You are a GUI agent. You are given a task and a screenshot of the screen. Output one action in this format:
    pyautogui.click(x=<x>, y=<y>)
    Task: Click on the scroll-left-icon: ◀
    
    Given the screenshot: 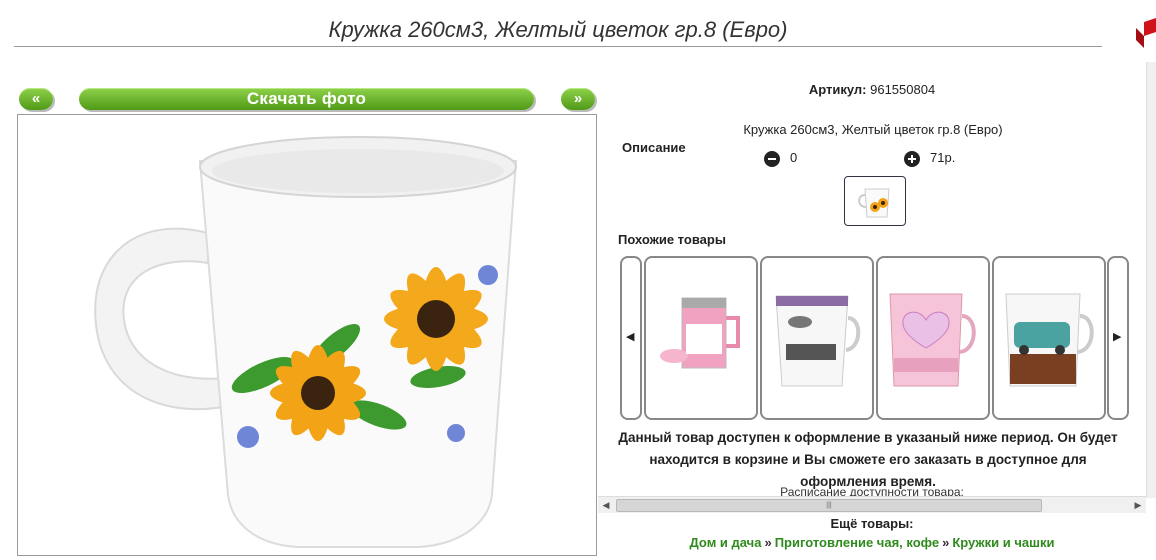 What is the action you would take?
    pyautogui.click(x=606, y=505)
    